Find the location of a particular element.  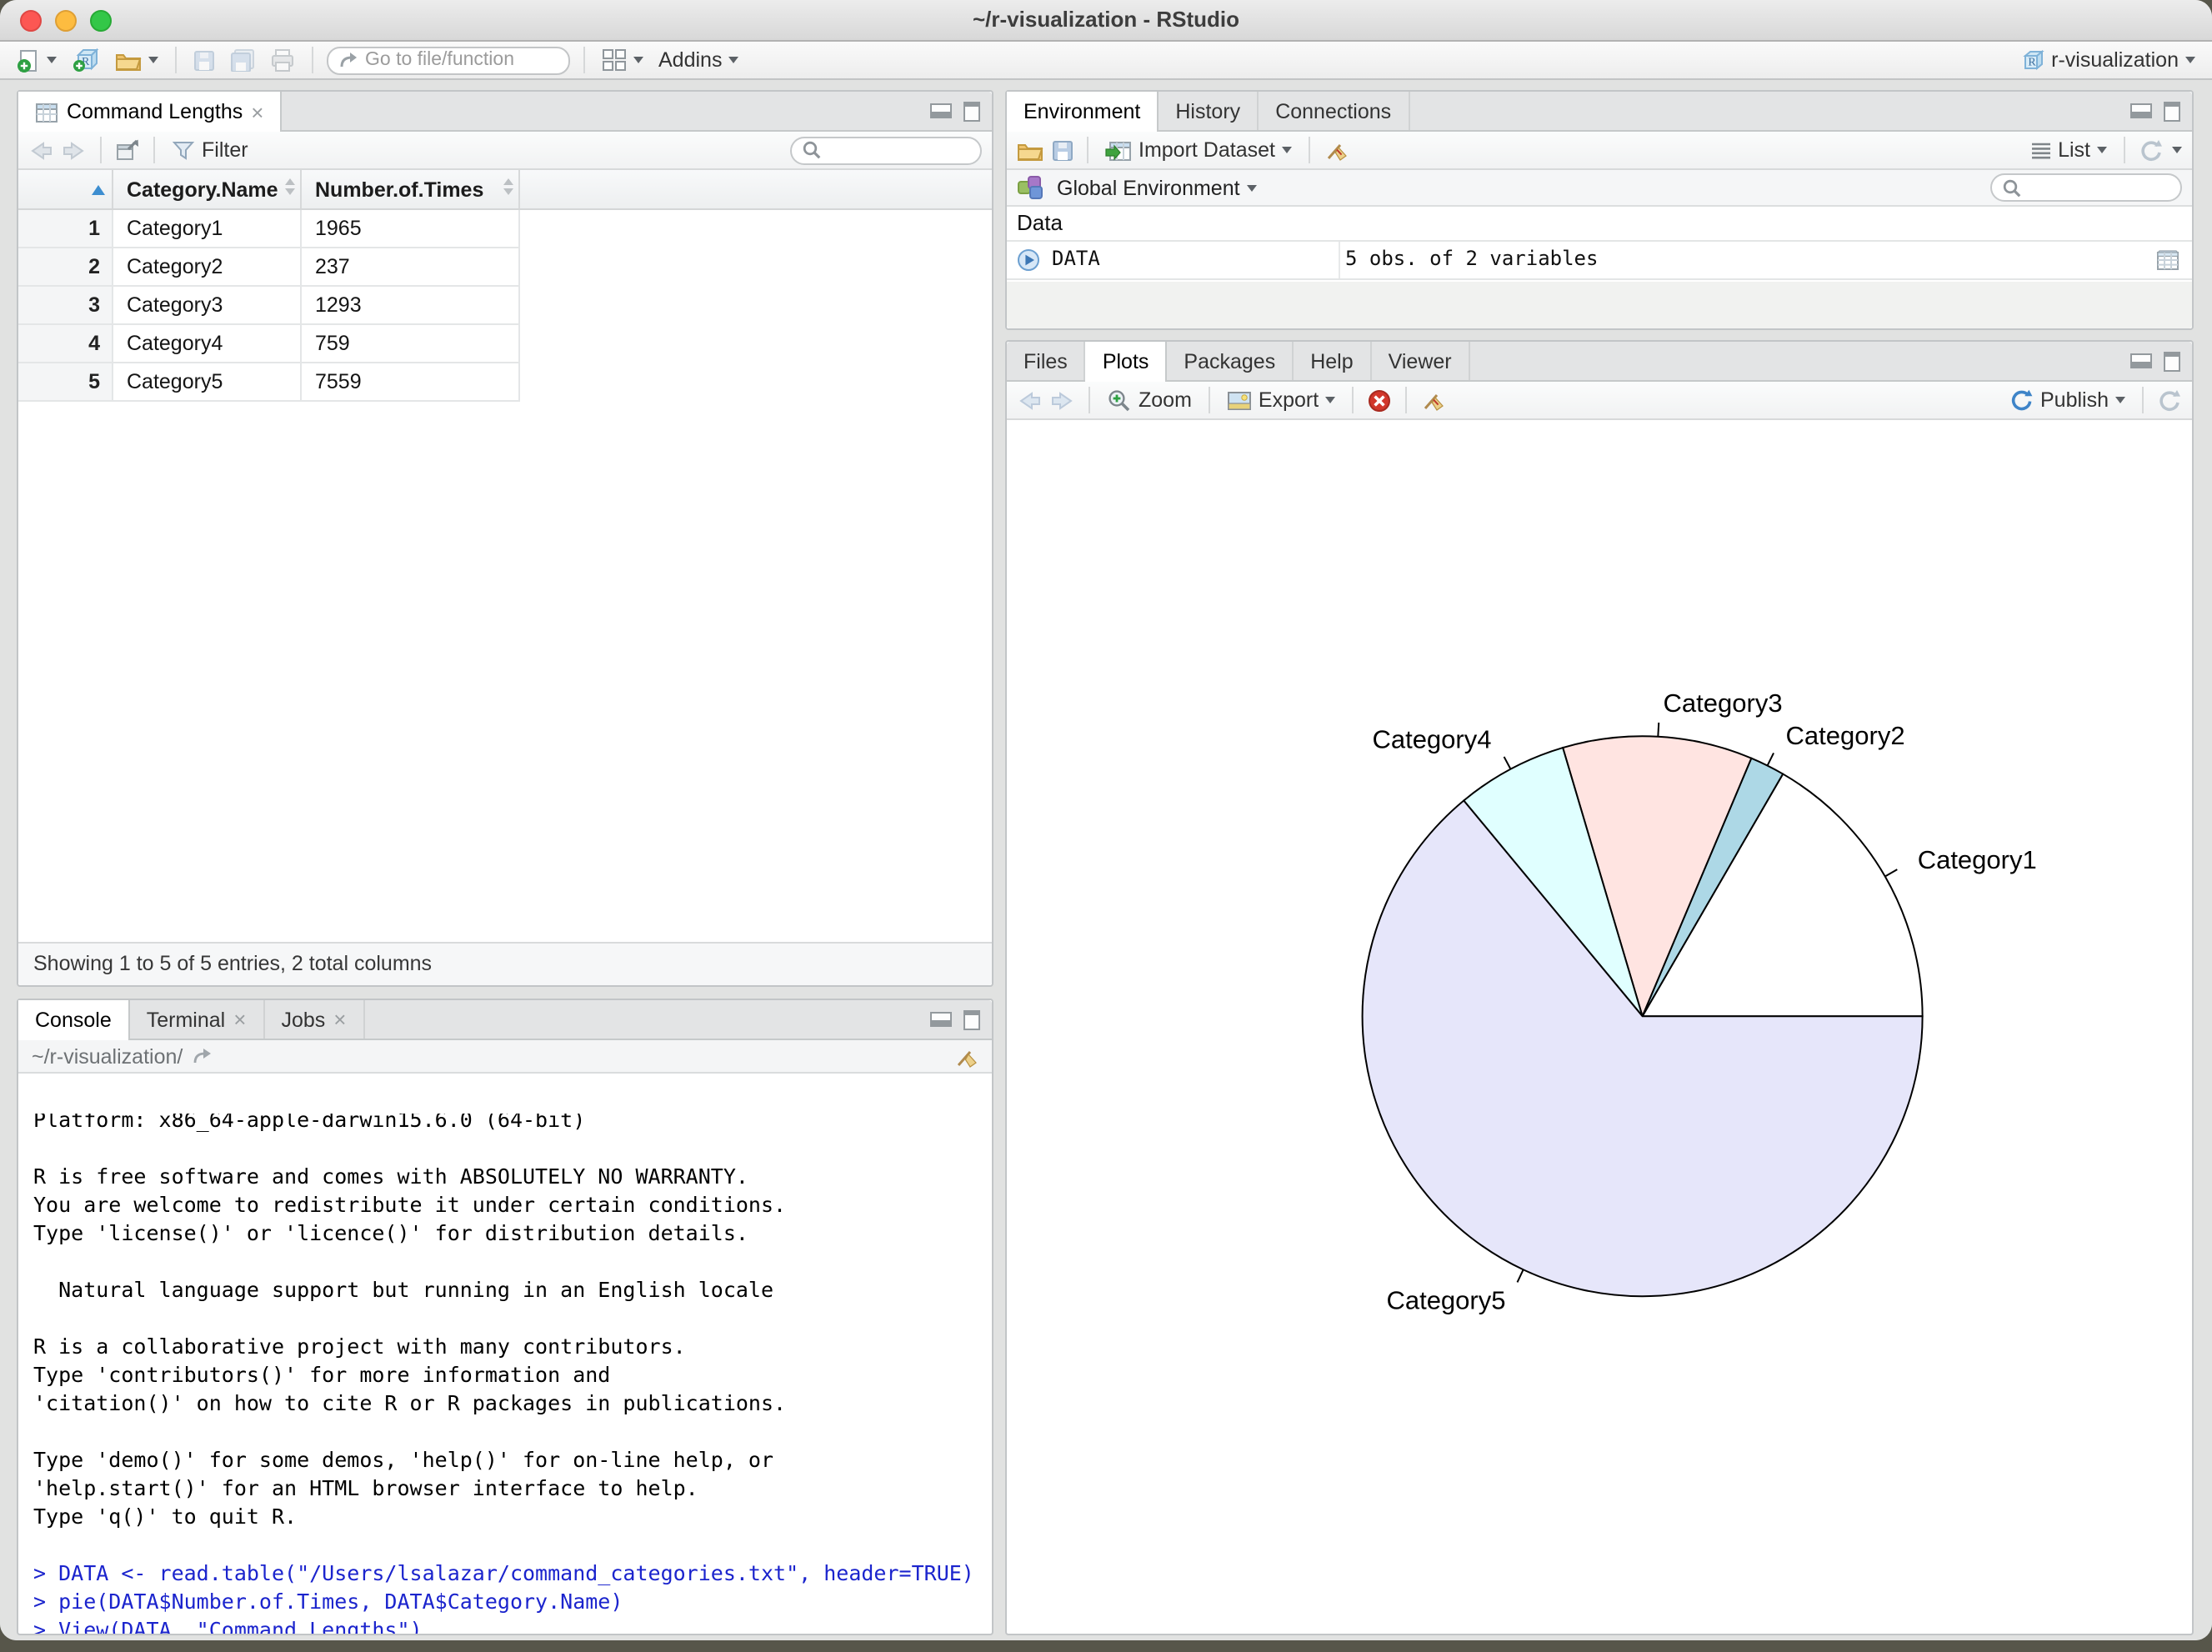

goto-arrow-icon is located at coordinates (348, 60).